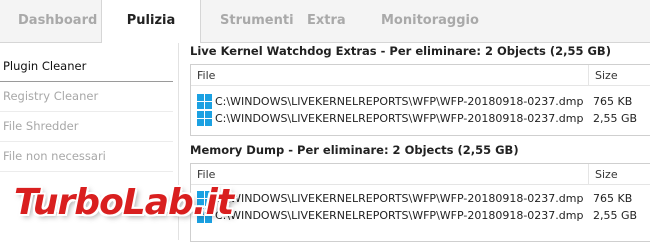 The image size is (650, 242). Describe the element at coordinates (86, 127) in the screenshot. I see `sidebar-item-file-shredder: File Shredder` at that location.